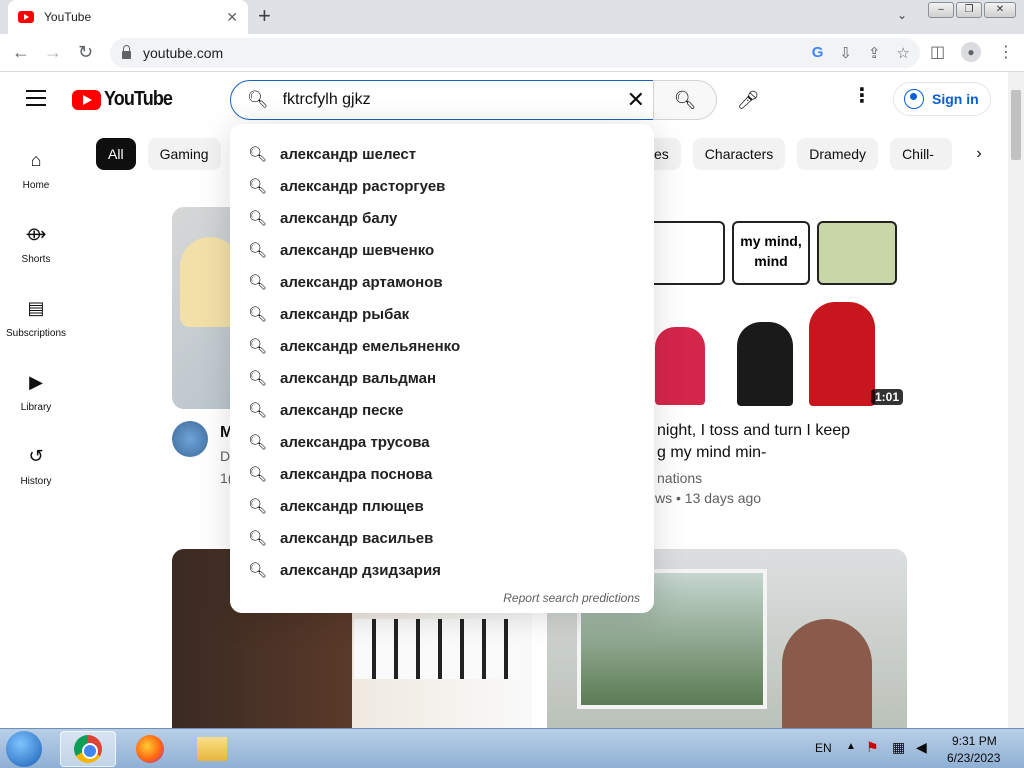 The height and width of the screenshot is (768, 1024). Describe the element at coordinates (921, 747) in the screenshot. I see `volume-muted-icon: ◀` at that location.